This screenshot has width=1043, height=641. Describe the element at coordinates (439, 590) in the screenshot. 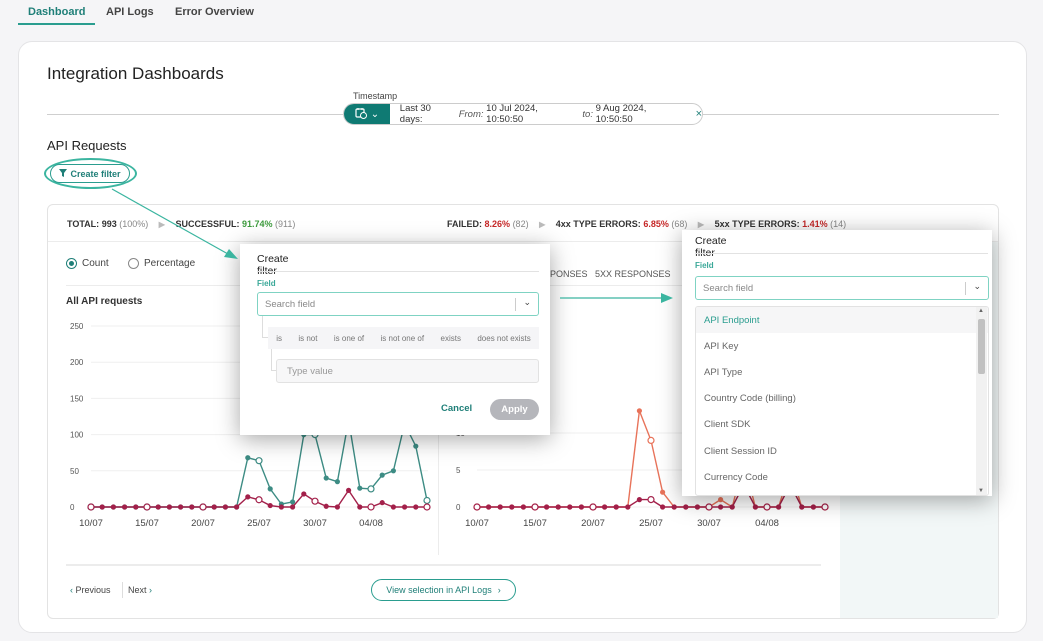

I see `view-selection-label: View selection in API Logs` at that location.